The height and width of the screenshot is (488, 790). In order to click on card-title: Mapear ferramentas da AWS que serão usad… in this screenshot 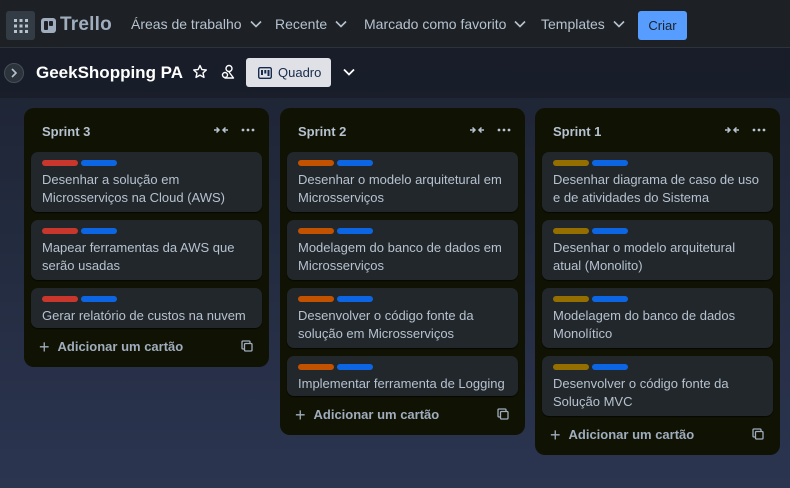, I will do `click(138, 256)`.